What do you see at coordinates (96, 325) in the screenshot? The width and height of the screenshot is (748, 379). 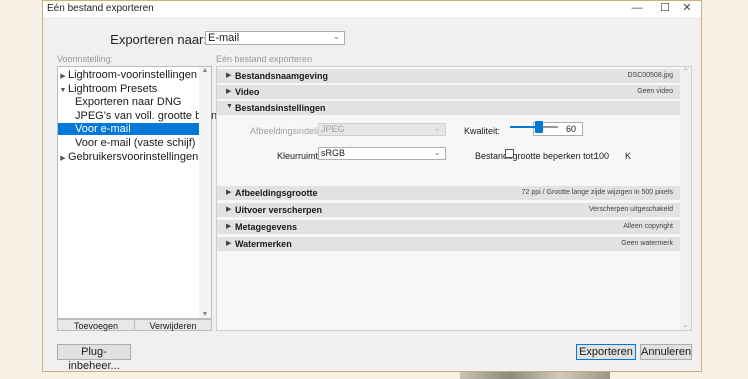 I see `add-preset-button: Toevoegen` at bounding box center [96, 325].